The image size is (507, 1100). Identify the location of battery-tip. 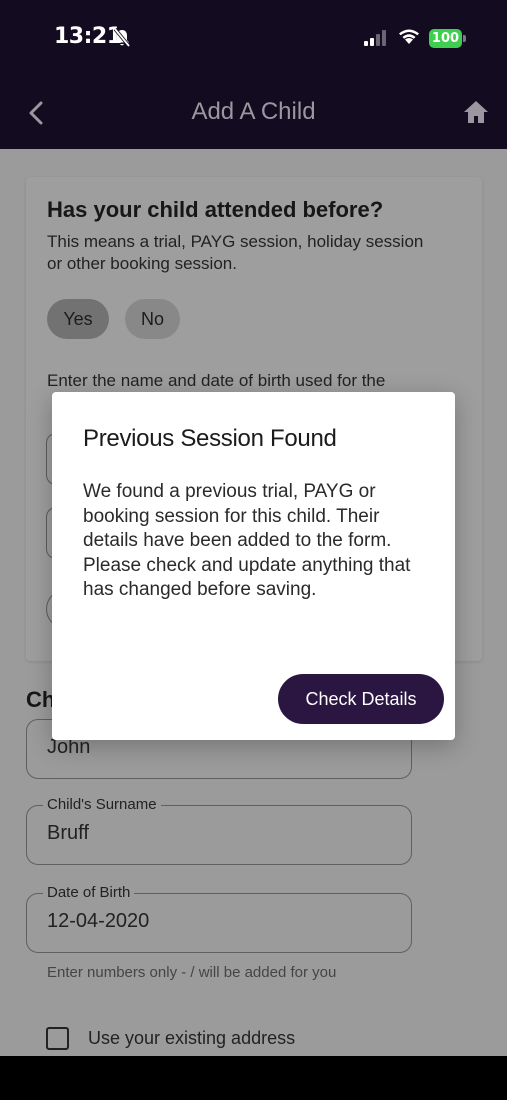
(464, 38).